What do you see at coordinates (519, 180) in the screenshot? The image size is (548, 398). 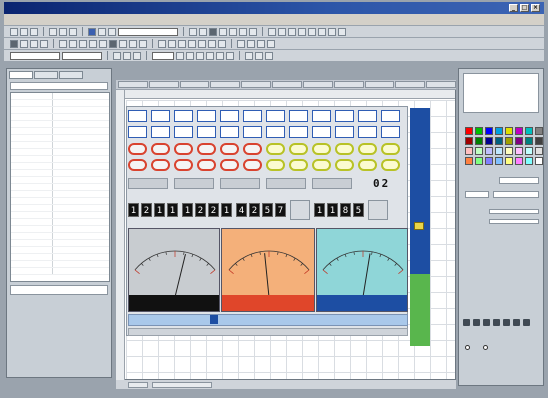 I see `style-combo` at bounding box center [519, 180].